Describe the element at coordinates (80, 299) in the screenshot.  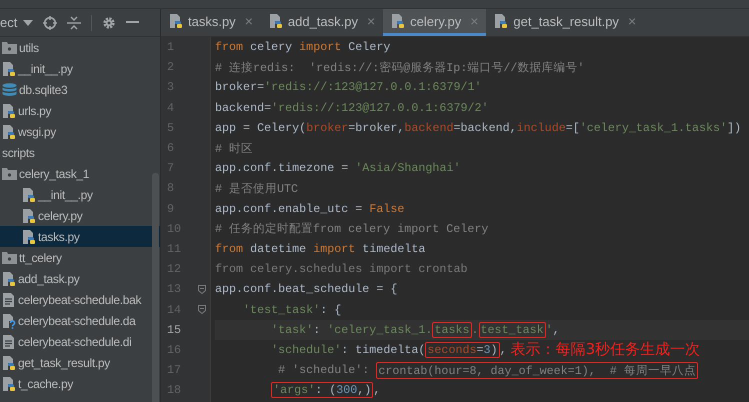
I see `tree-item: celerybeat-schedule.bak` at that location.